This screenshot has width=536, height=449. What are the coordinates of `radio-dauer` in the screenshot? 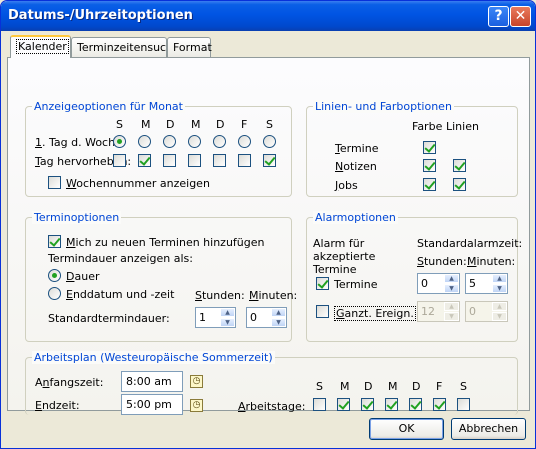 It's located at (54, 275).